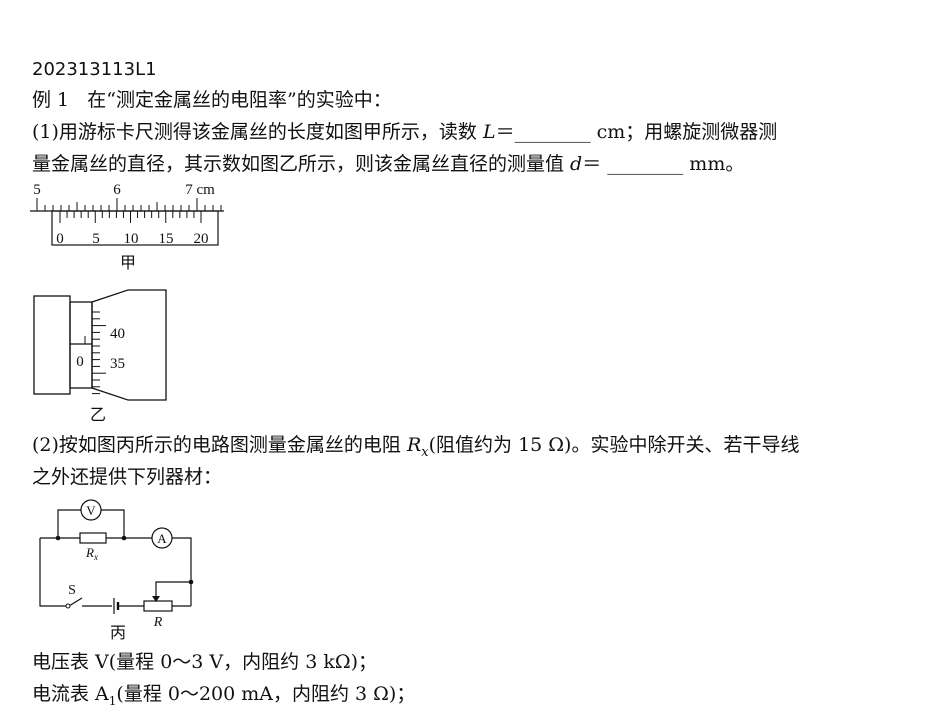 The height and width of the screenshot is (713, 950). What do you see at coordinates (51, 100) in the screenshot?
I see `example-label: 例 1` at bounding box center [51, 100].